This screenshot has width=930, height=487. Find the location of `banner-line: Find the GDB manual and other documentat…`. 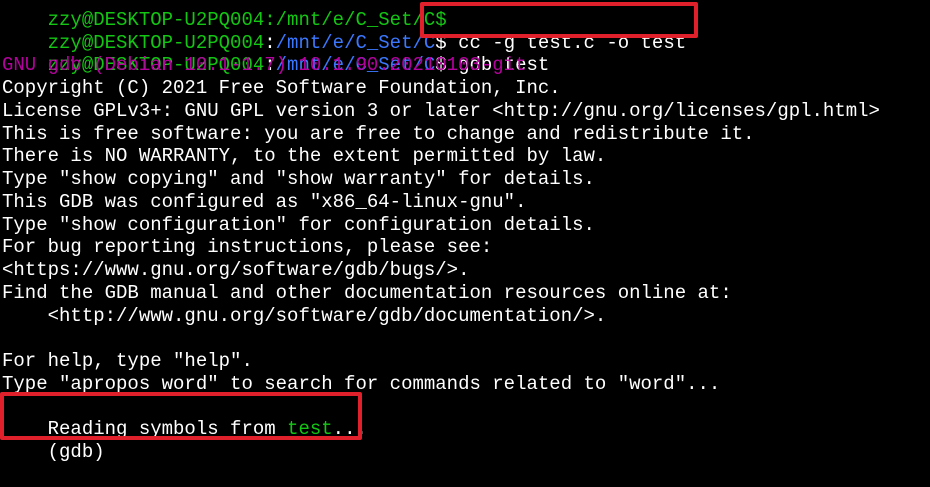

banner-line: Find the GDB manual and other documentat… is located at coordinates (367, 292).